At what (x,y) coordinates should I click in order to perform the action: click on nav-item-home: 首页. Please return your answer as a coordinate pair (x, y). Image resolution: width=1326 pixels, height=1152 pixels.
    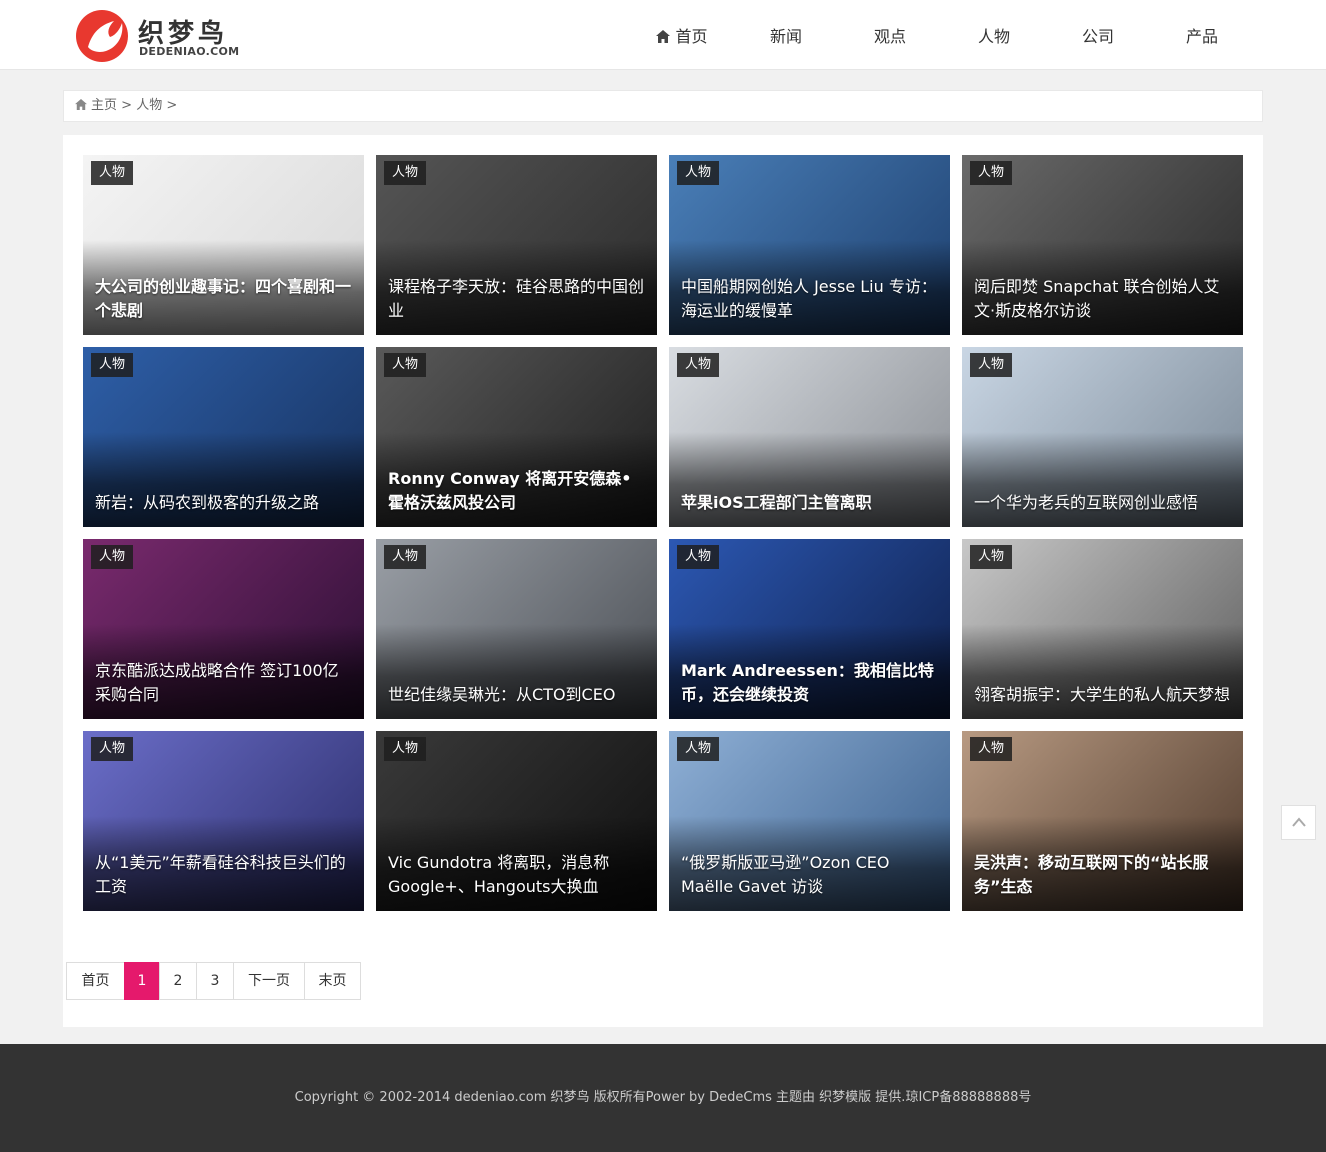
    Looking at the image, I should click on (682, 35).